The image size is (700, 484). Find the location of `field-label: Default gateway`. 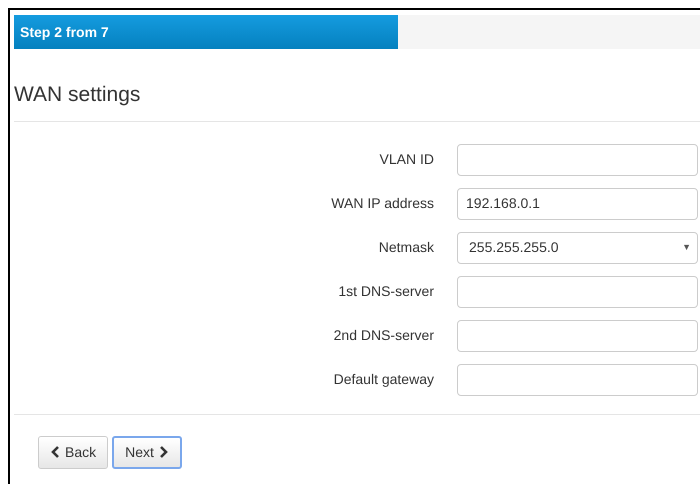

field-label: Default gateway is located at coordinates (383, 379).